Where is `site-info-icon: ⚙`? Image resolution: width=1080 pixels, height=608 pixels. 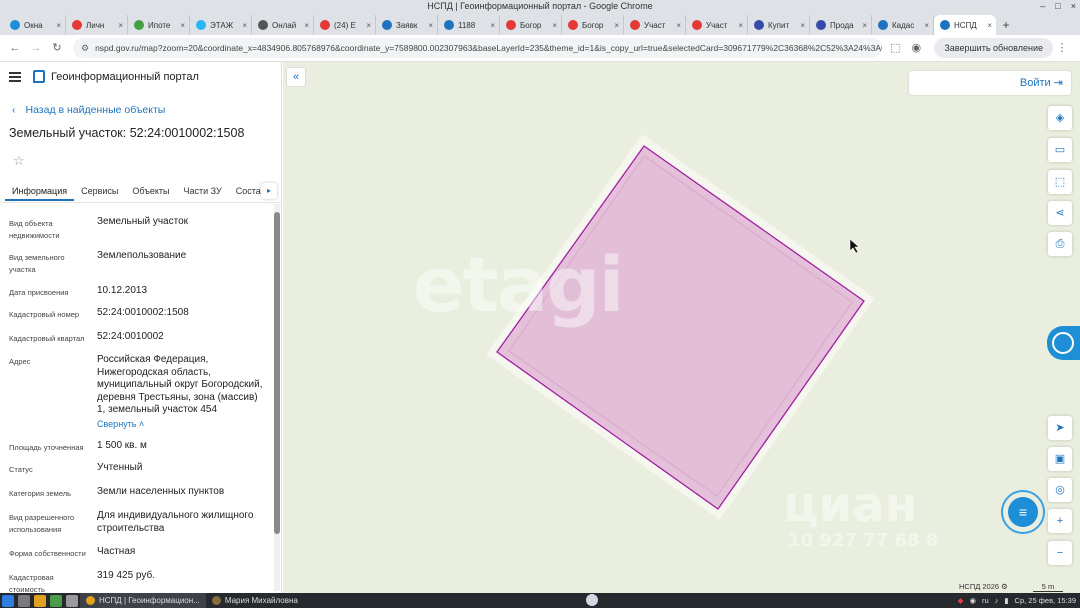 site-info-icon: ⚙ is located at coordinates (85, 48).